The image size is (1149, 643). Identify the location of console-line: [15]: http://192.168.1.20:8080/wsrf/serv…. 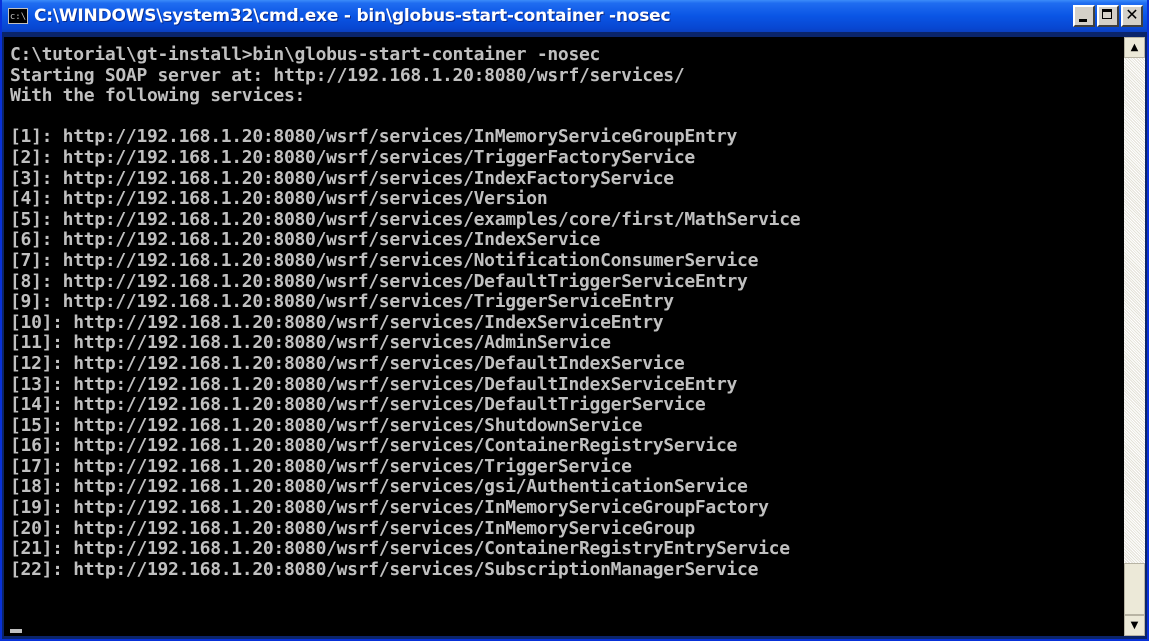
(326, 425).